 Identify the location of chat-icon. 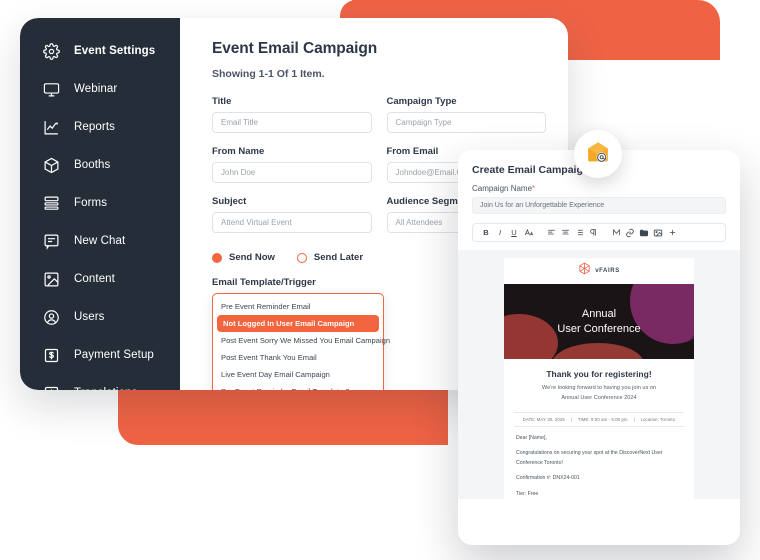
(51, 241).